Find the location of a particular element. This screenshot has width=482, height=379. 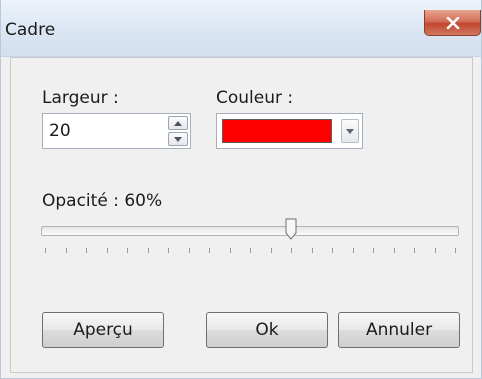

arrow-down-icon is located at coordinates (178, 139).